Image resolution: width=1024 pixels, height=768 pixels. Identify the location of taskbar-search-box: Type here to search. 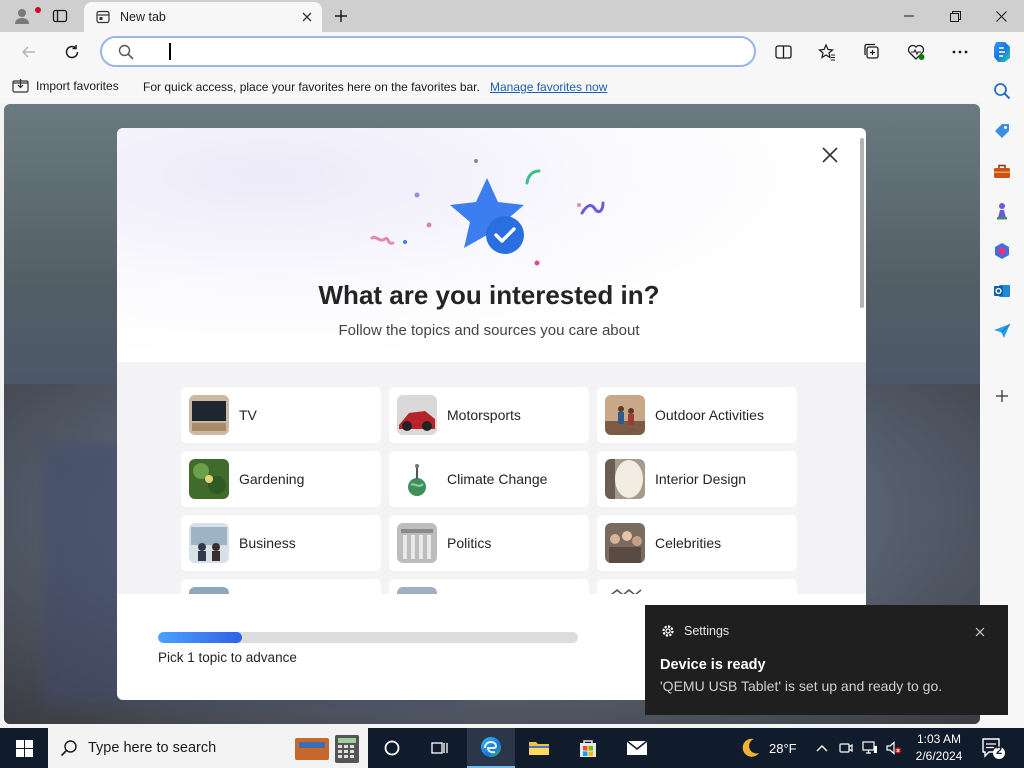
(208, 748).